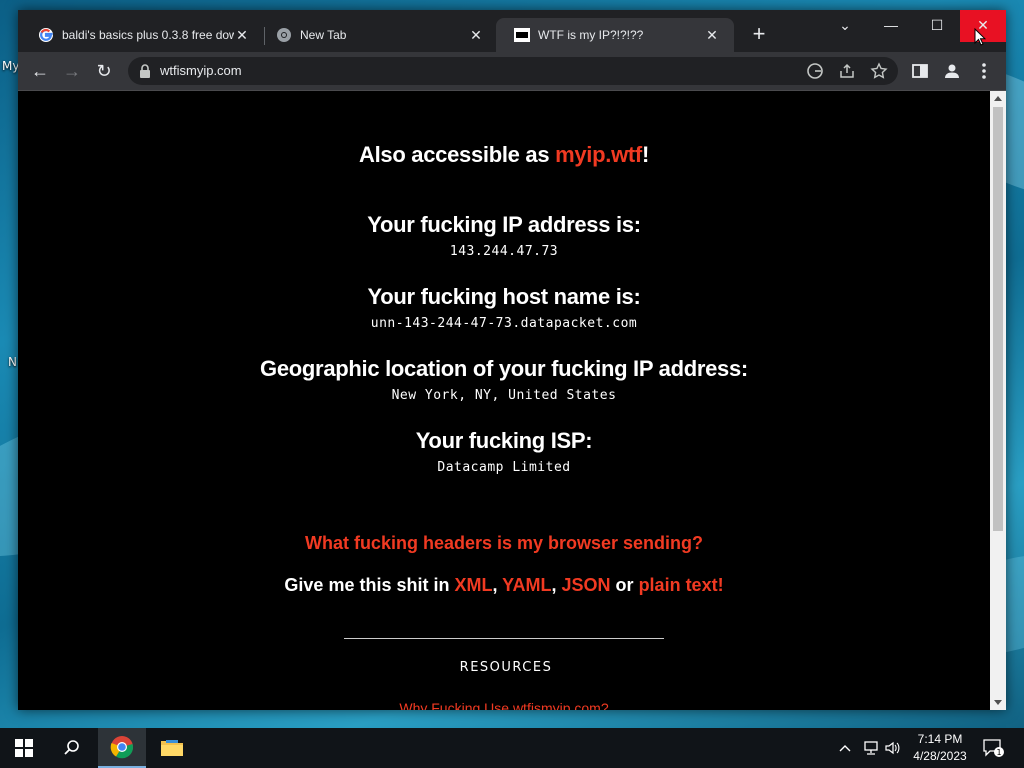 This screenshot has width=1024, height=768. I want to click on side-panel-icon, so click(920, 71).